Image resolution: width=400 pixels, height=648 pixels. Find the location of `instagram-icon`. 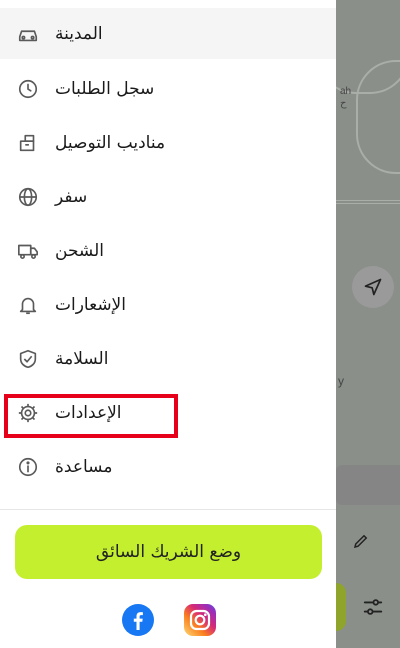

instagram-icon is located at coordinates (200, 620).